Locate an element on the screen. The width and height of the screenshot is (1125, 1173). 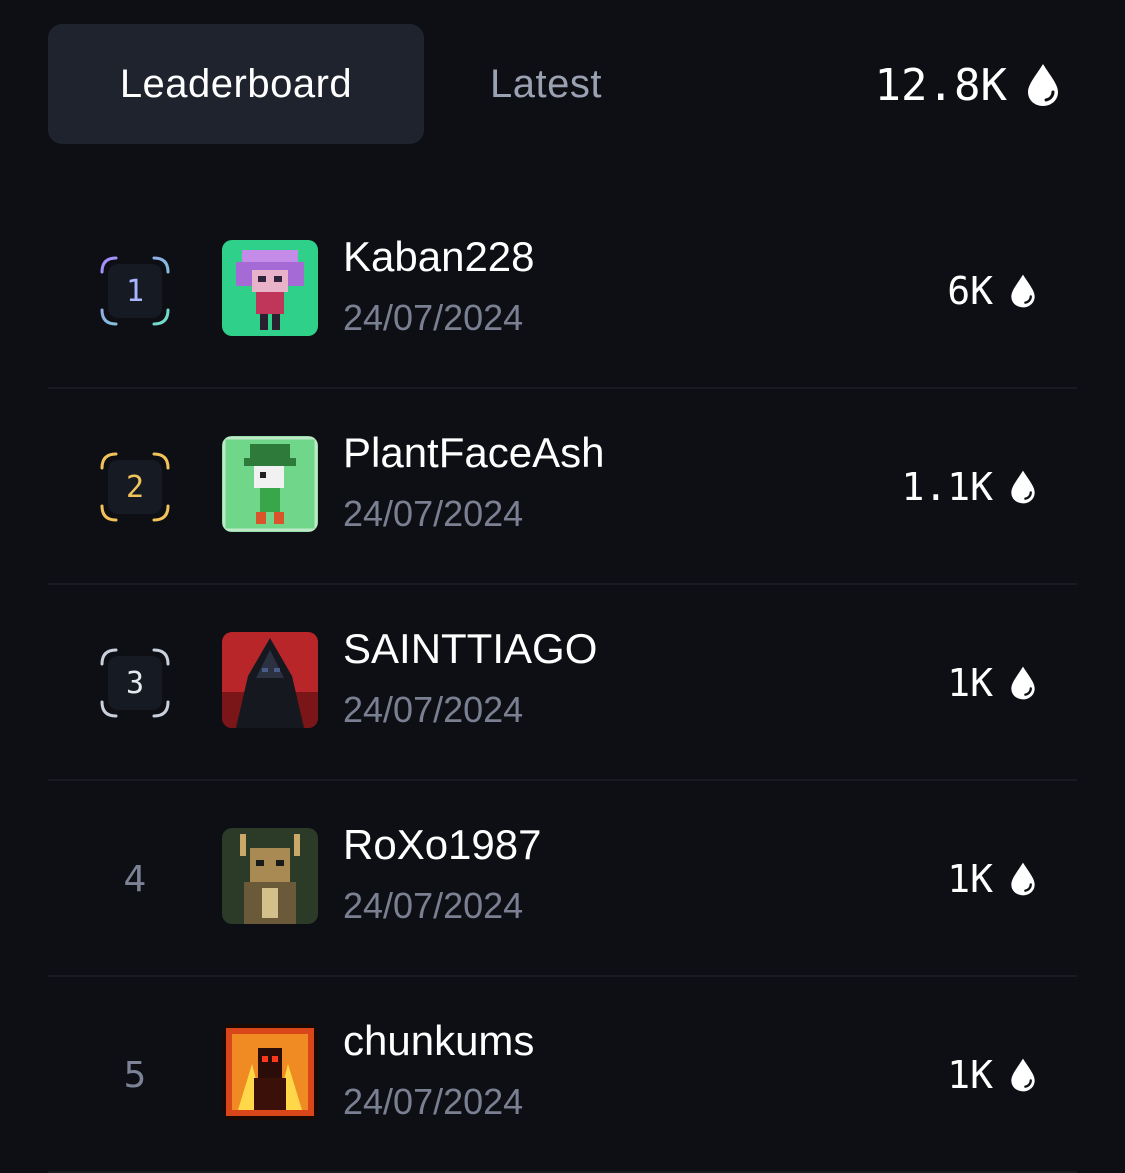
avatar-pixel-character-icon is located at coordinates (270, 288).